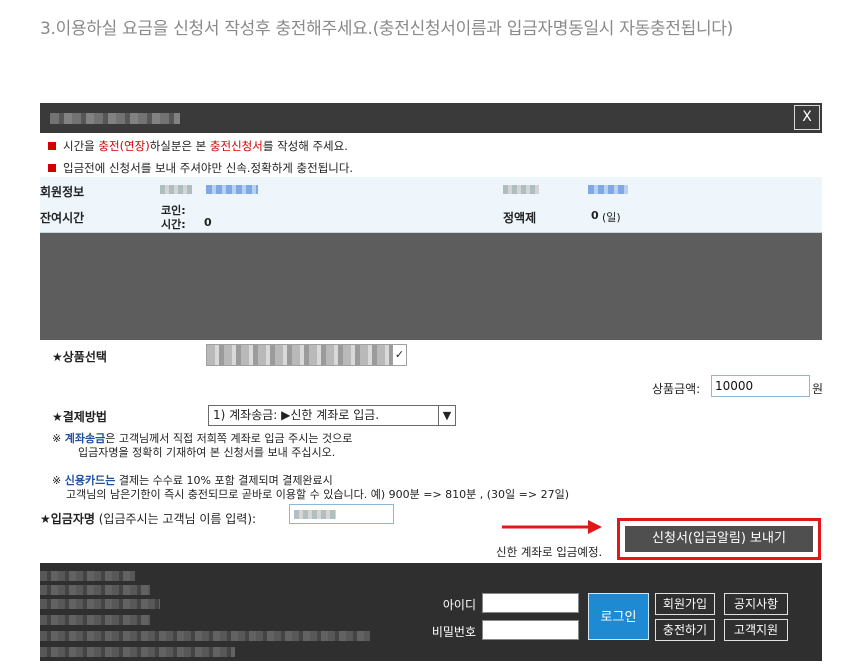 This screenshot has width=849, height=672. What do you see at coordinates (175, 519) in the screenshot?
I see `depositor-hint: (입금주시는 고객님 이름 입력):` at bounding box center [175, 519].